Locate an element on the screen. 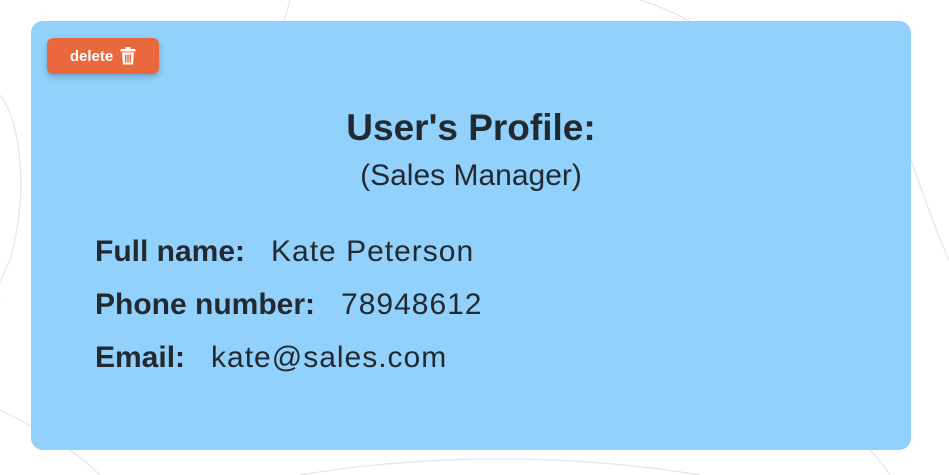 This screenshot has height=475, width=949. delete-button: delete is located at coordinates (103, 56).